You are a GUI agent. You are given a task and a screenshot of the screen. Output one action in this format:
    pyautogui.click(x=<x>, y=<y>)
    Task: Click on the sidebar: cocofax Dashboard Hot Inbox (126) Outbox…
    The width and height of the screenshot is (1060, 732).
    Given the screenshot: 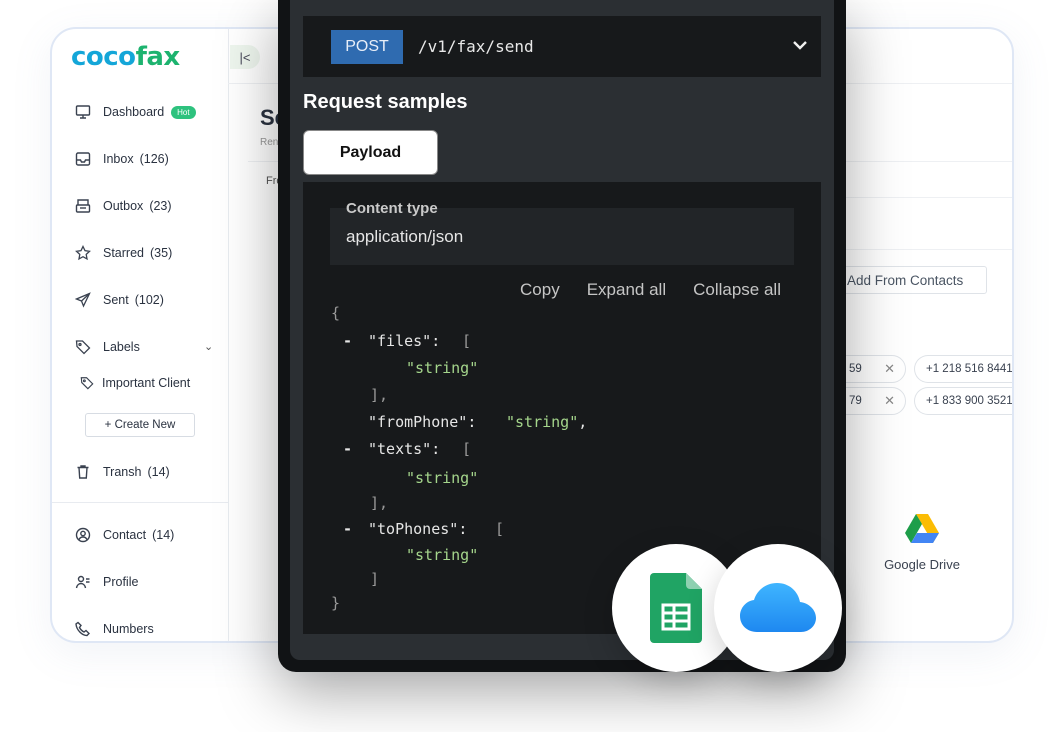 What is the action you would take?
    pyautogui.click(x=140, y=335)
    